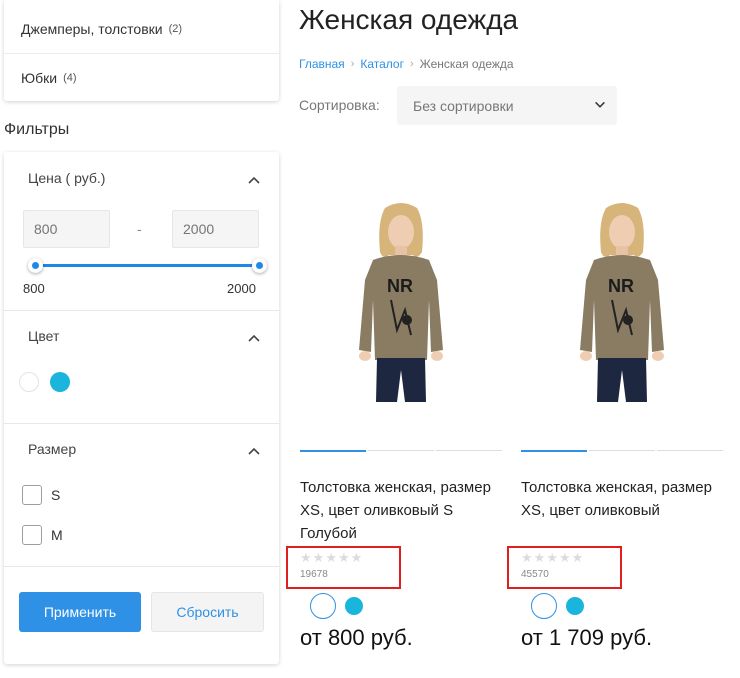 The image size is (740, 678). What do you see at coordinates (56, 495) in the screenshot?
I see `size-label: S` at bounding box center [56, 495].